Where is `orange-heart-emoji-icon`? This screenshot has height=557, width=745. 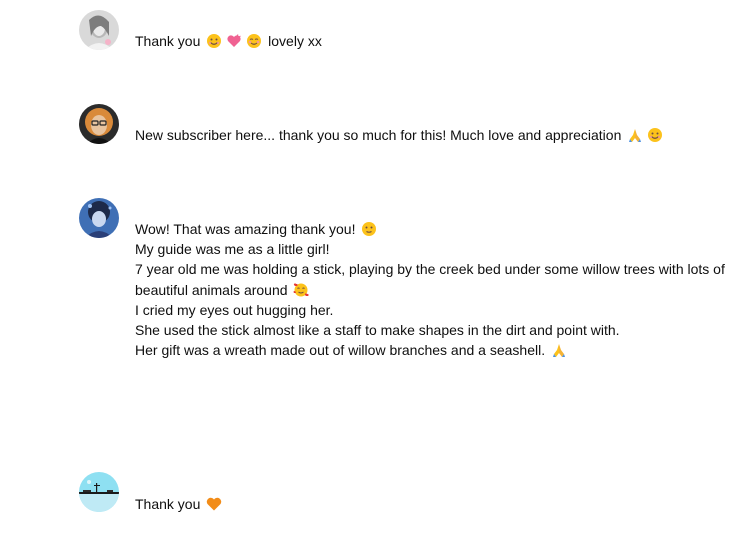
orange-heart-emoji-icon is located at coordinates (214, 504).